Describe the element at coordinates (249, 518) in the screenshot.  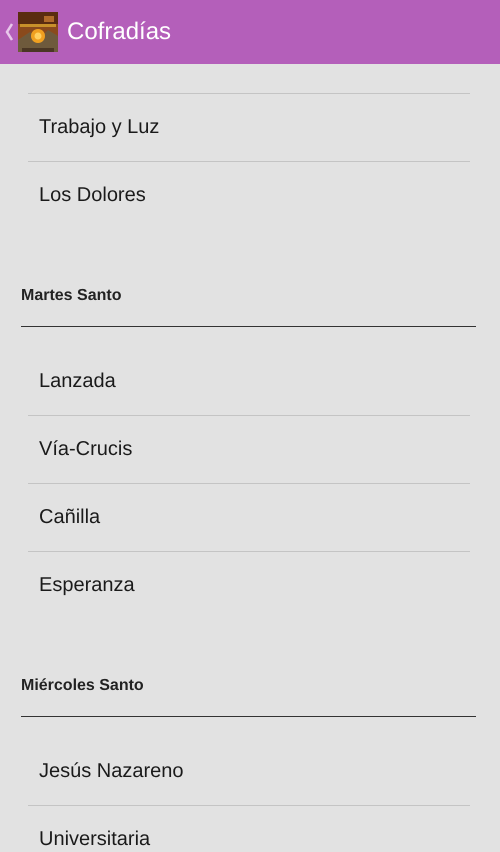
I see `list-item: Cañilla` at that location.